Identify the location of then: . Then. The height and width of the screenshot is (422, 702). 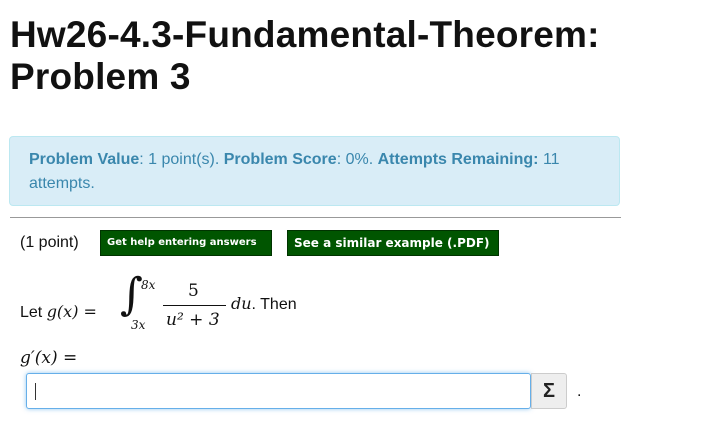
(274, 304).